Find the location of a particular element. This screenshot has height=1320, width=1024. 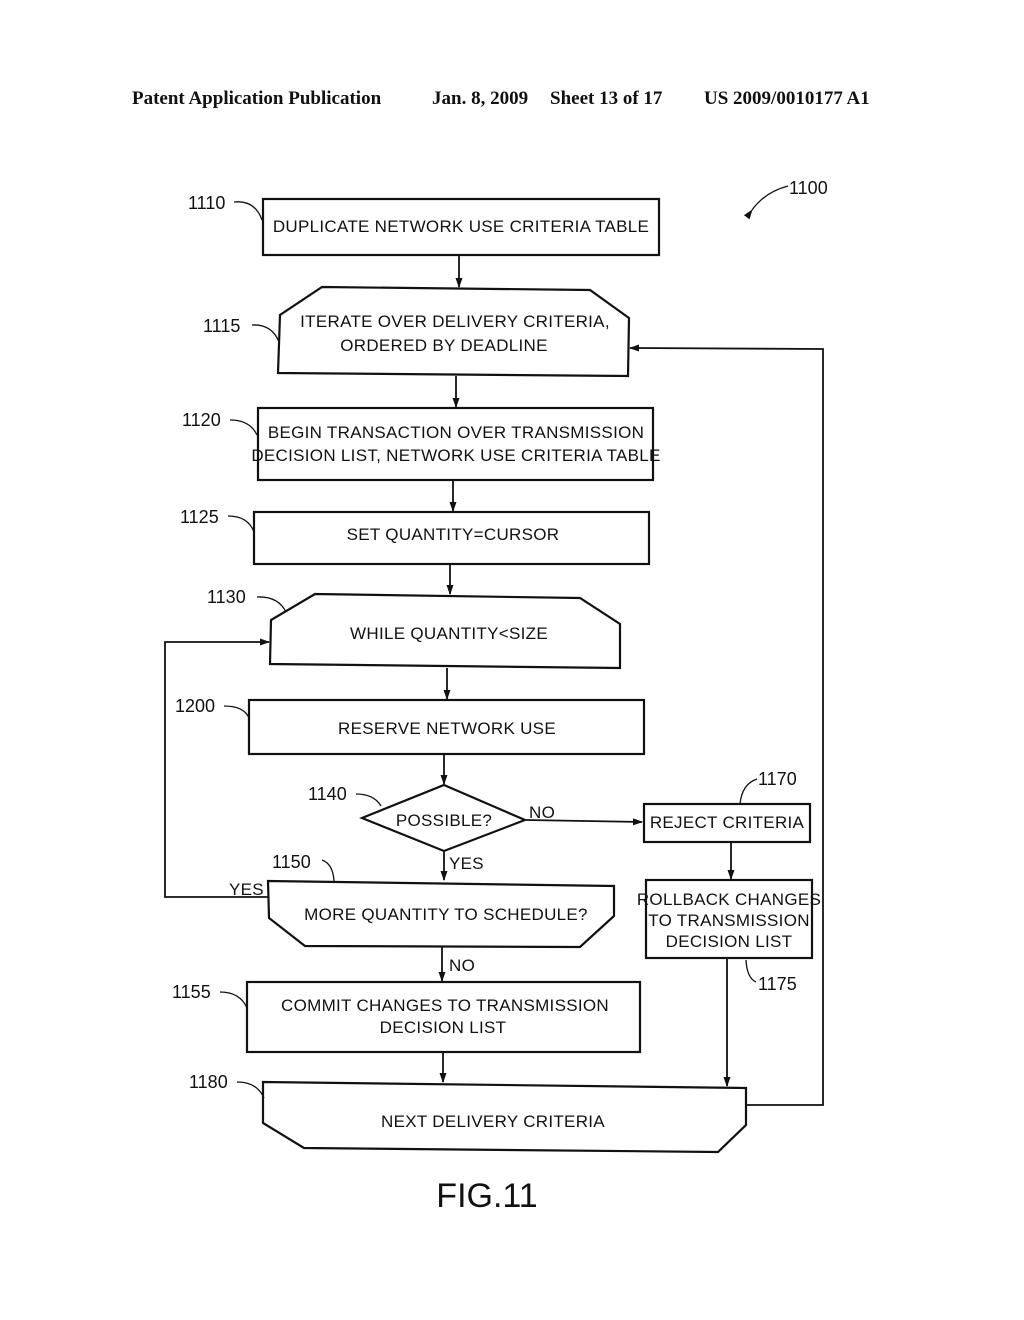

ref-label-1155: 1155 is located at coordinates (191, 992).